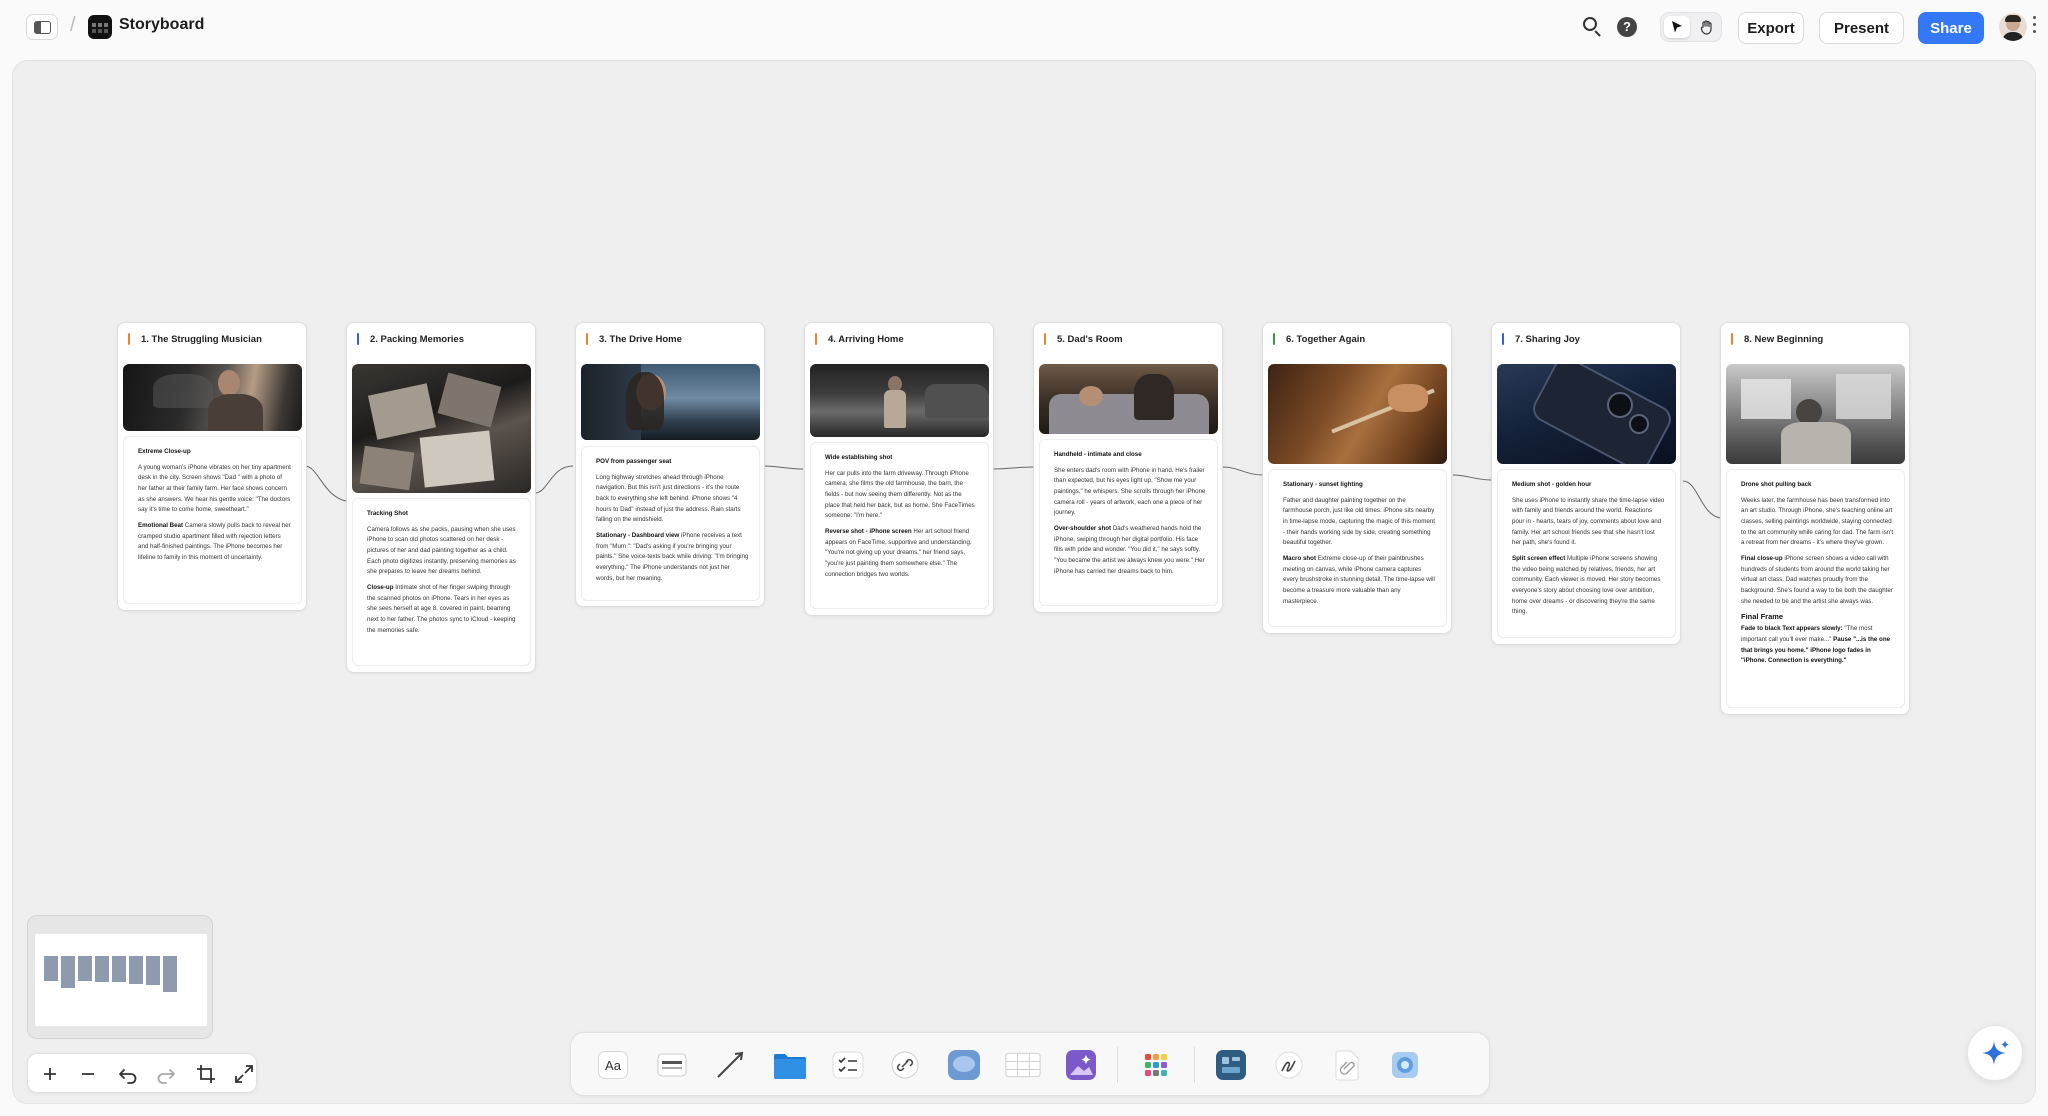  What do you see at coordinates (166, 1074) in the screenshot?
I see `redo-button` at bounding box center [166, 1074].